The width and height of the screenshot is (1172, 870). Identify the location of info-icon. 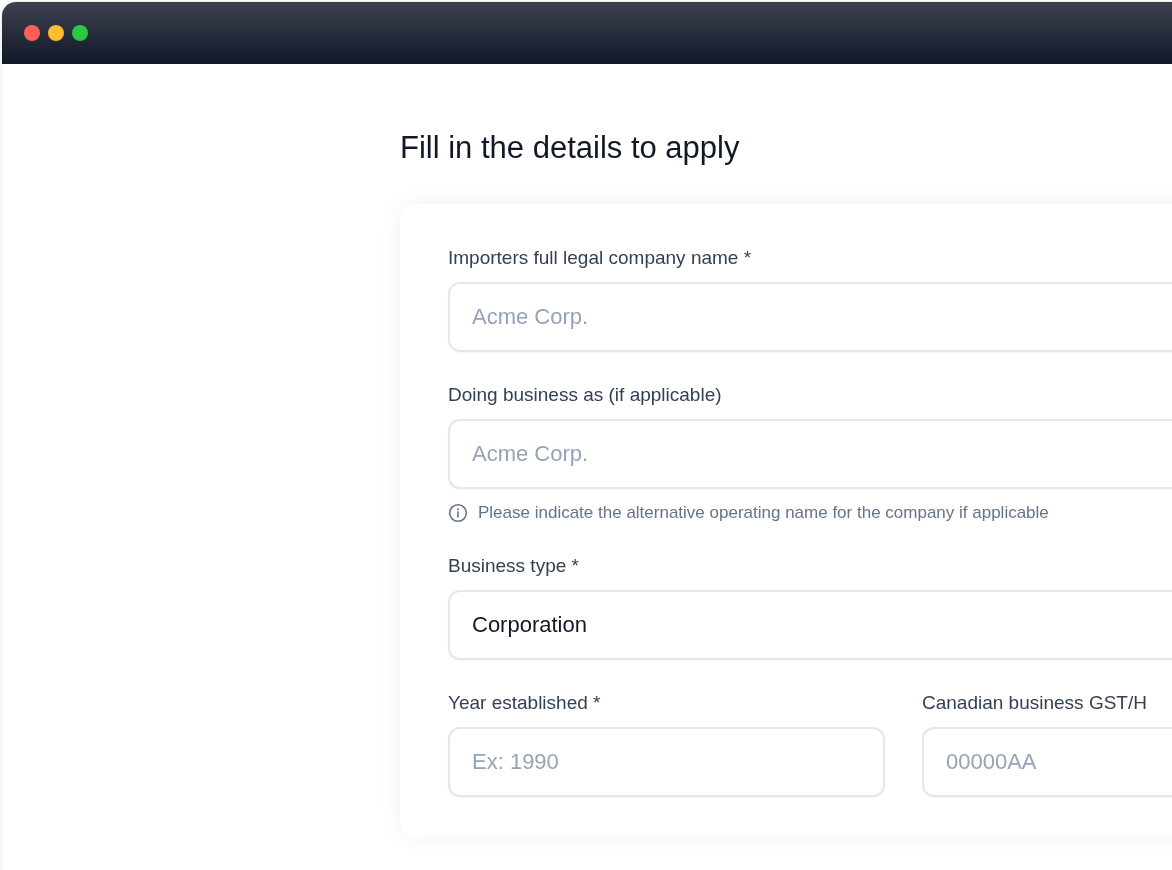
(458, 513).